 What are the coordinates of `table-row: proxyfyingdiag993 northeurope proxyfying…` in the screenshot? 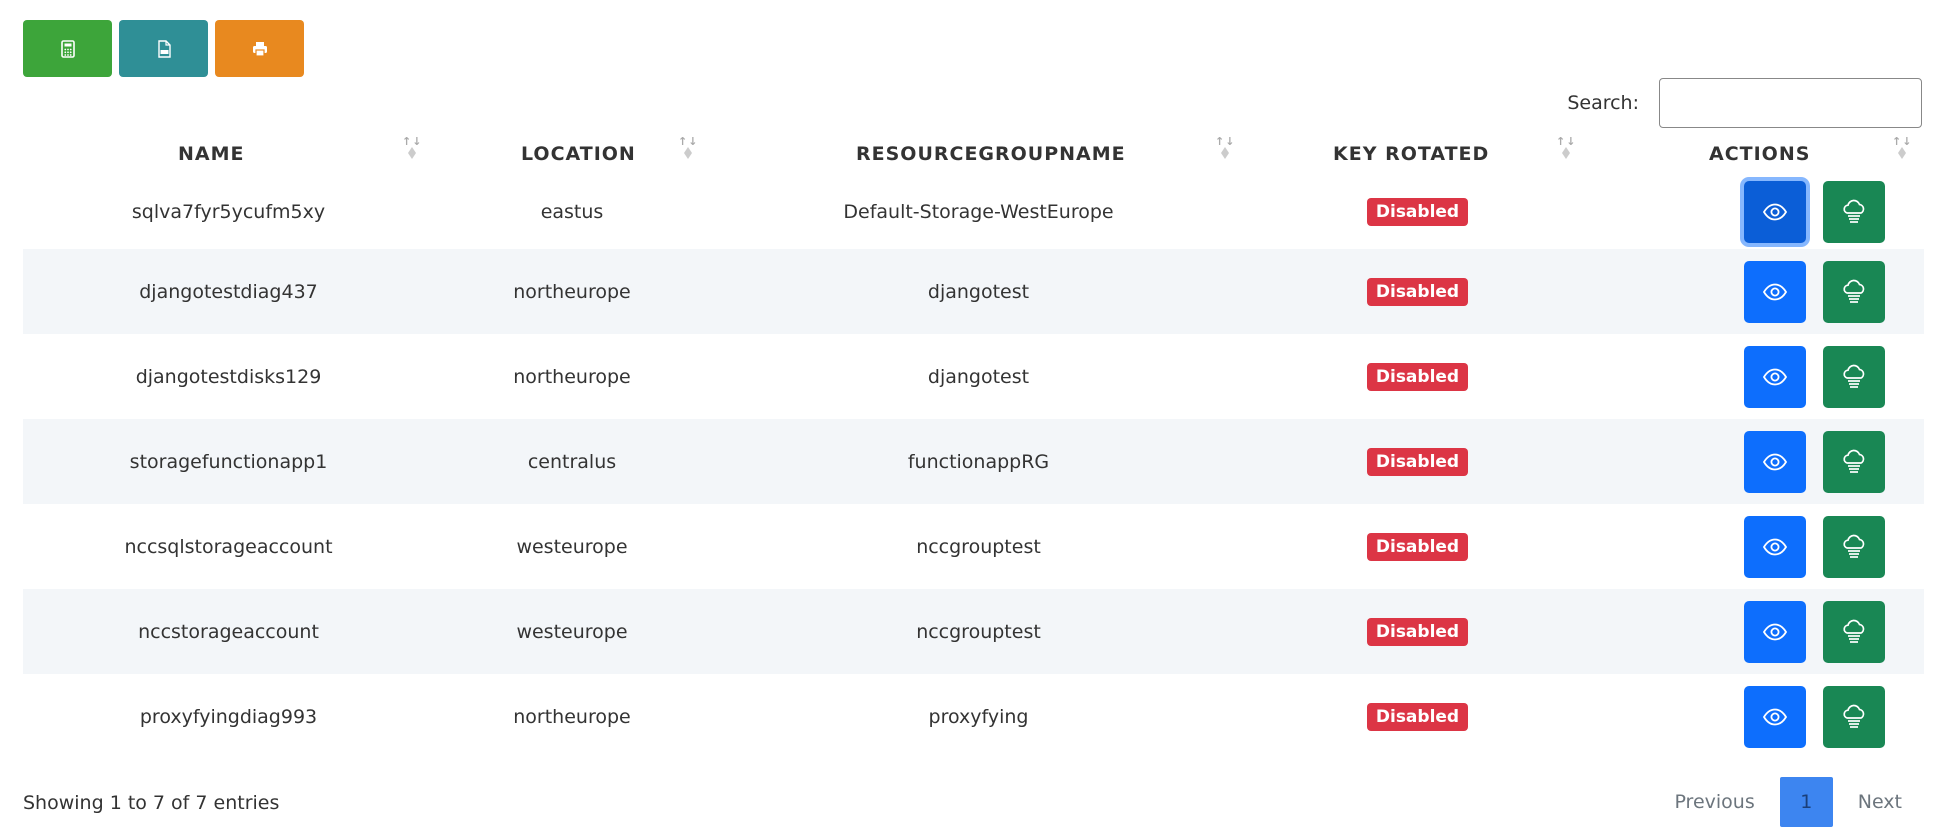 It's located at (973, 716).